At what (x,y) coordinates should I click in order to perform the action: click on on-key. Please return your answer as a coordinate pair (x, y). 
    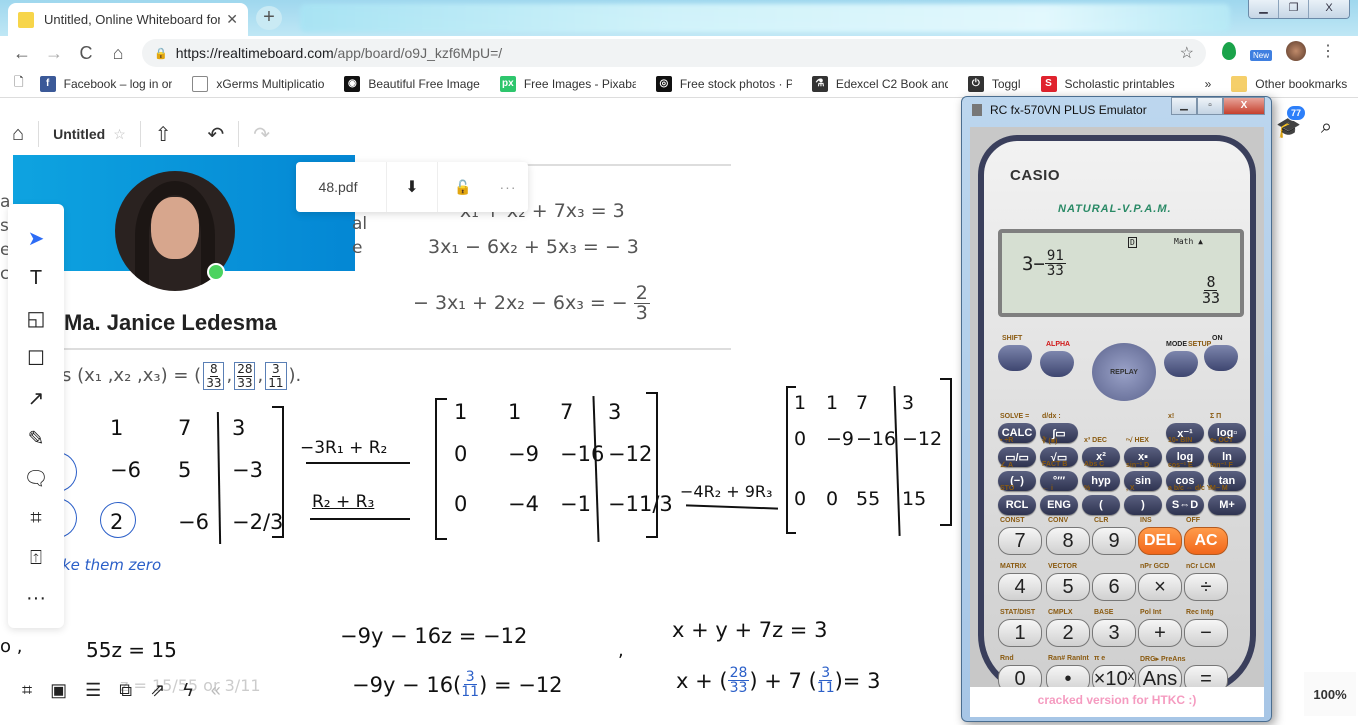
    Looking at the image, I should click on (1221, 358).